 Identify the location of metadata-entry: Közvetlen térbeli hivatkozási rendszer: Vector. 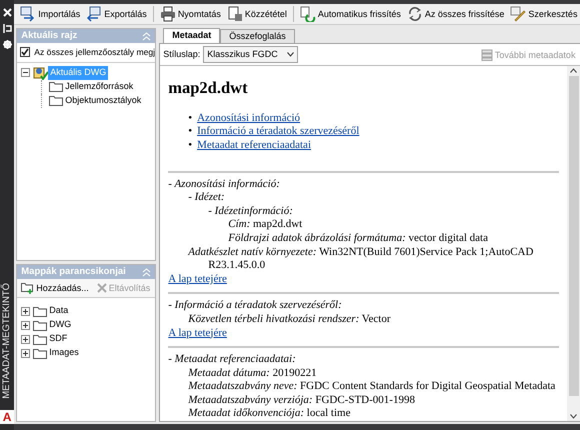
(289, 319).